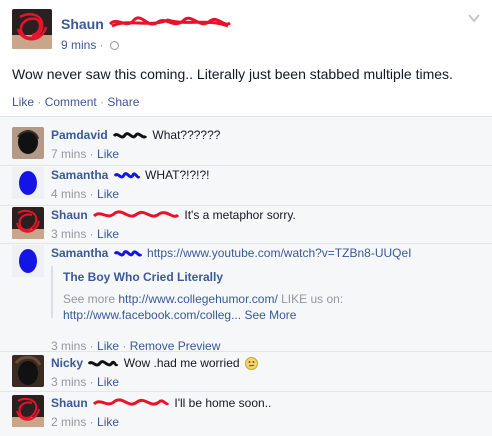  I want to click on comment-body: Pamdavid What?????? 7 mins · Like, so click(267, 144).